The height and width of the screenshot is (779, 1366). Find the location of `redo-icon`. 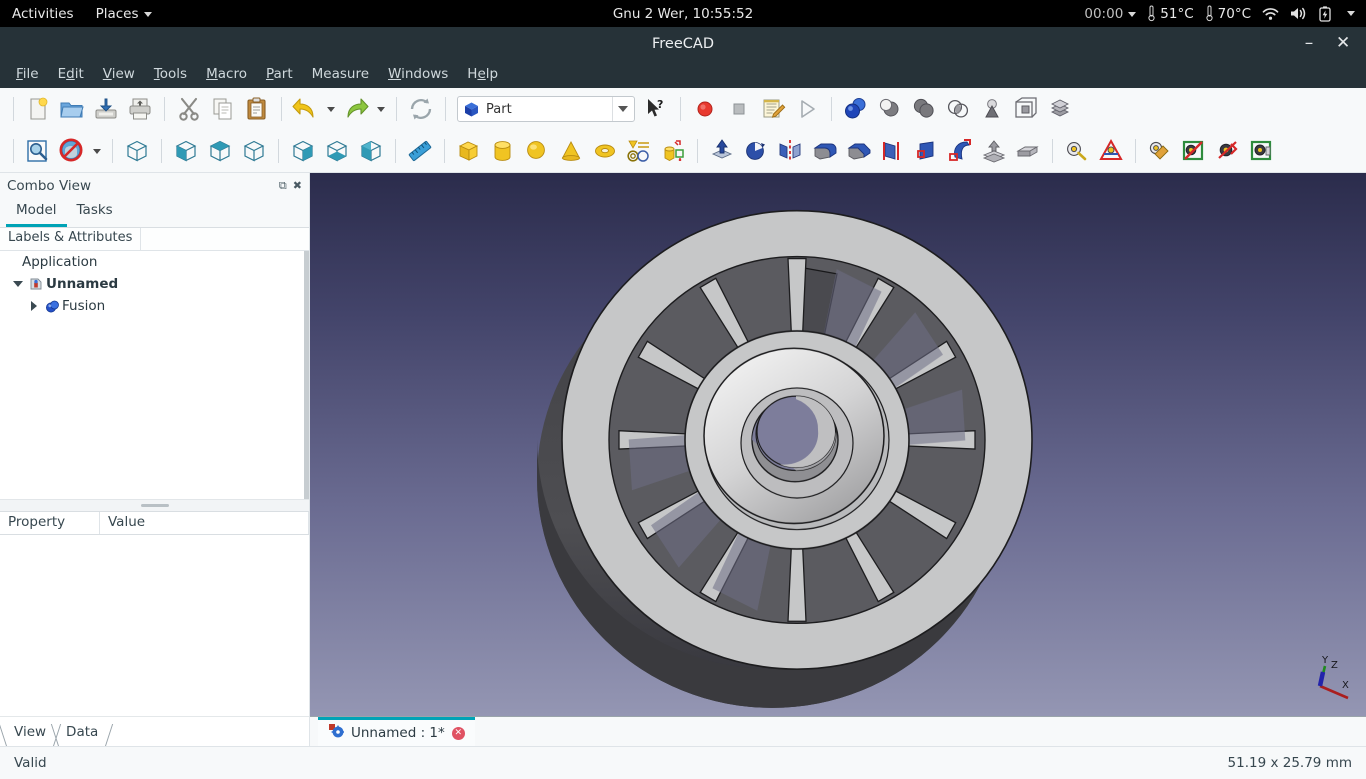

redo-icon is located at coordinates (356, 109).